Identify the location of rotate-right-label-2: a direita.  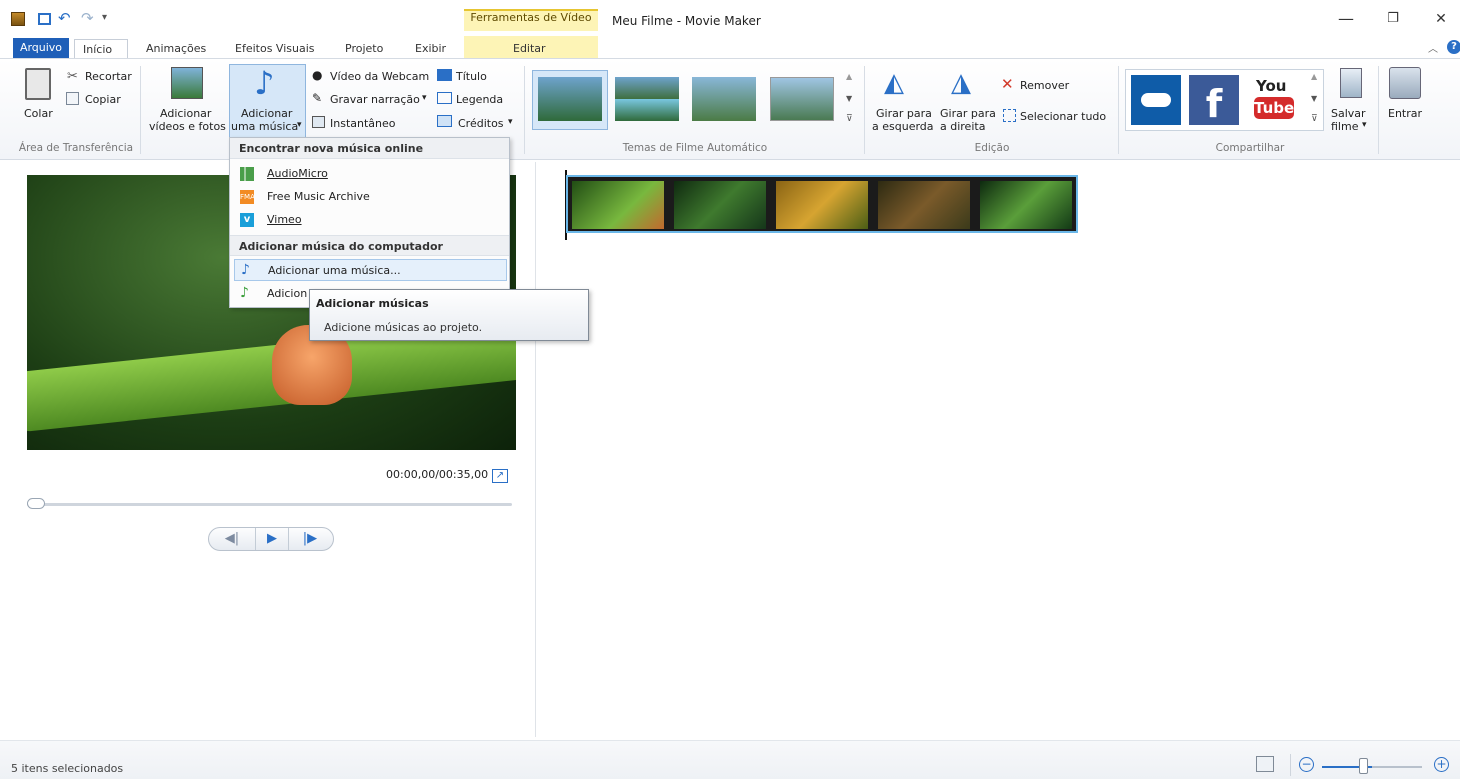
(962, 126).